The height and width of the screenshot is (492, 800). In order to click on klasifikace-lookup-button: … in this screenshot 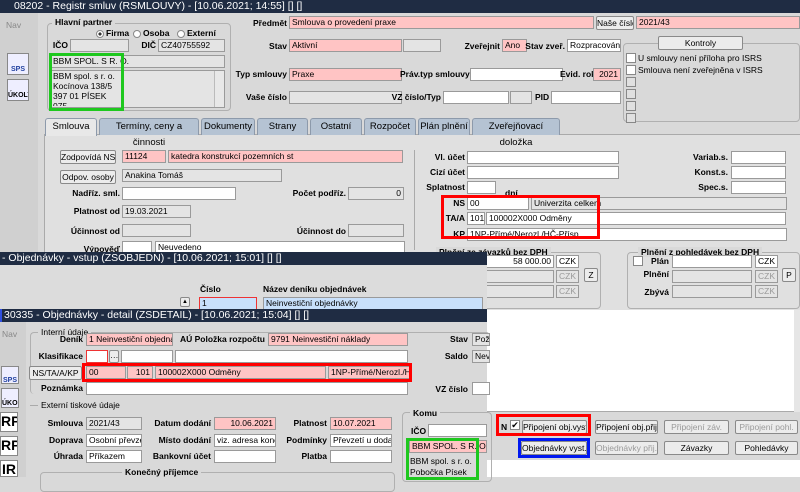, I will do `click(114, 356)`.